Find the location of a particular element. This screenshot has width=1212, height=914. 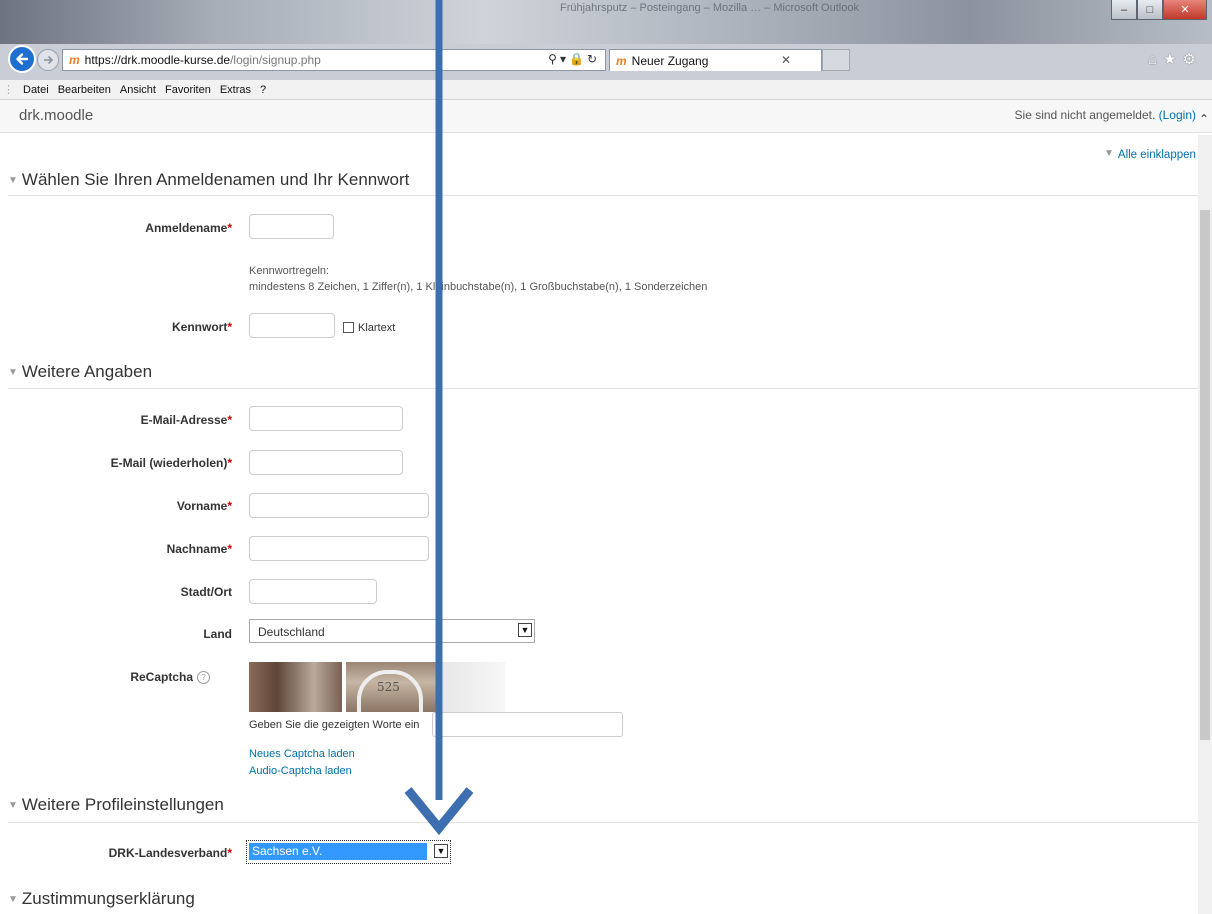

annotation-arrow is located at coordinates (439, 418).